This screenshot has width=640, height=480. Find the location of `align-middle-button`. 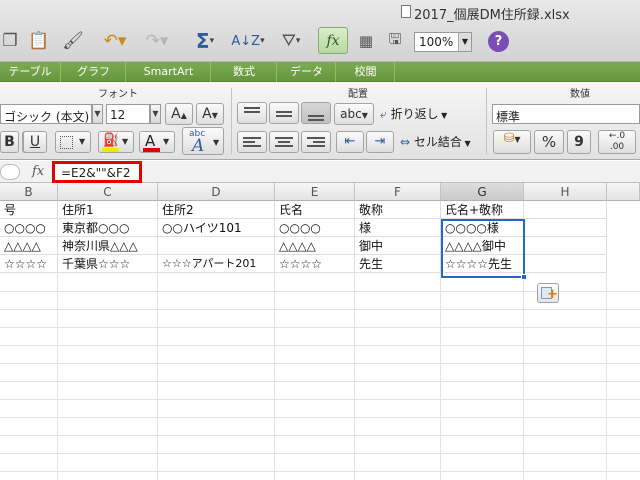

align-middle-button is located at coordinates (284, 113).